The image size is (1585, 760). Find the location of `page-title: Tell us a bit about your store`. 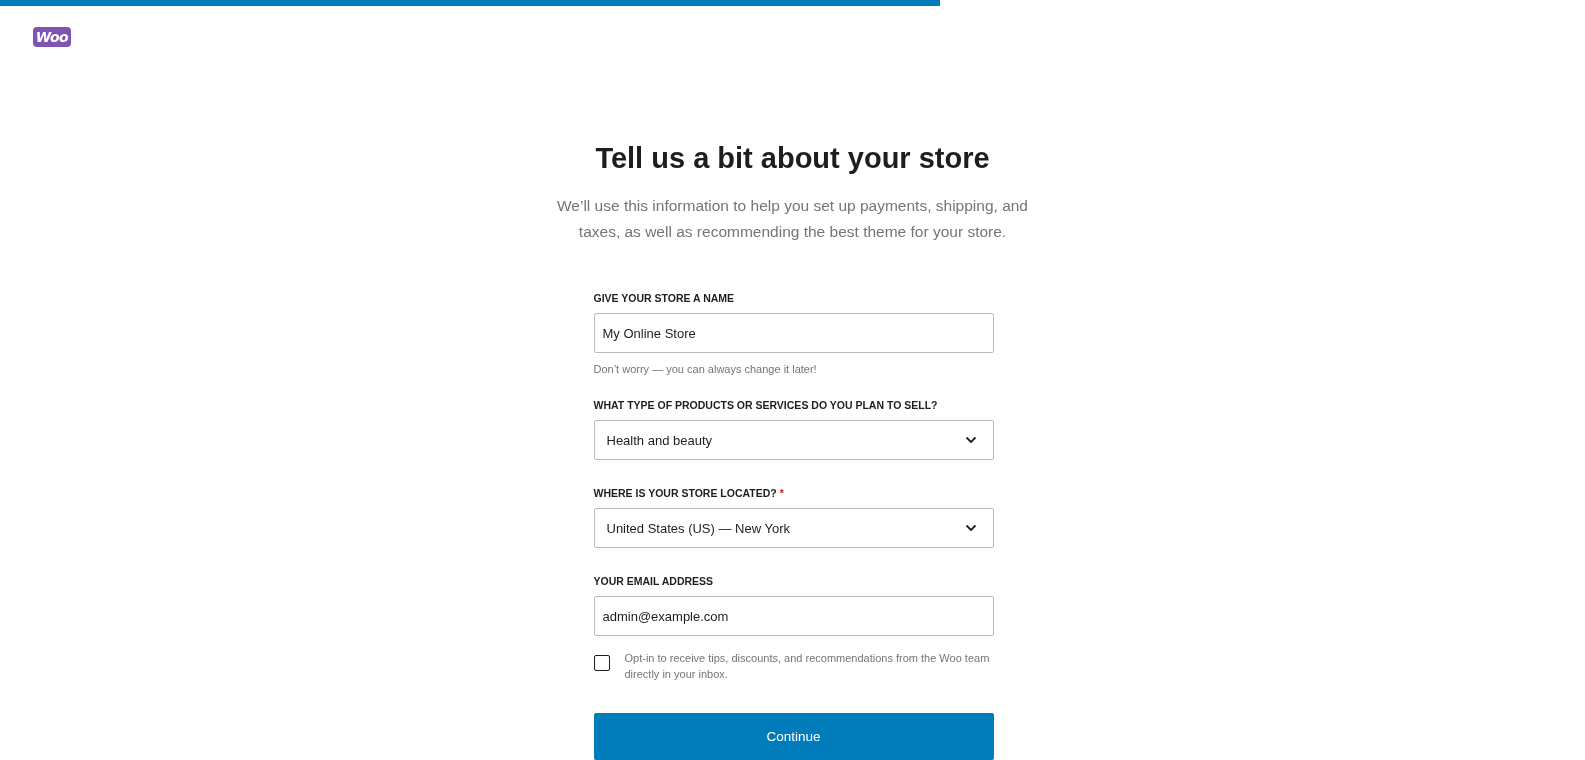

page-title: Tell us a bit about your store is located at coordinates (792, 158).